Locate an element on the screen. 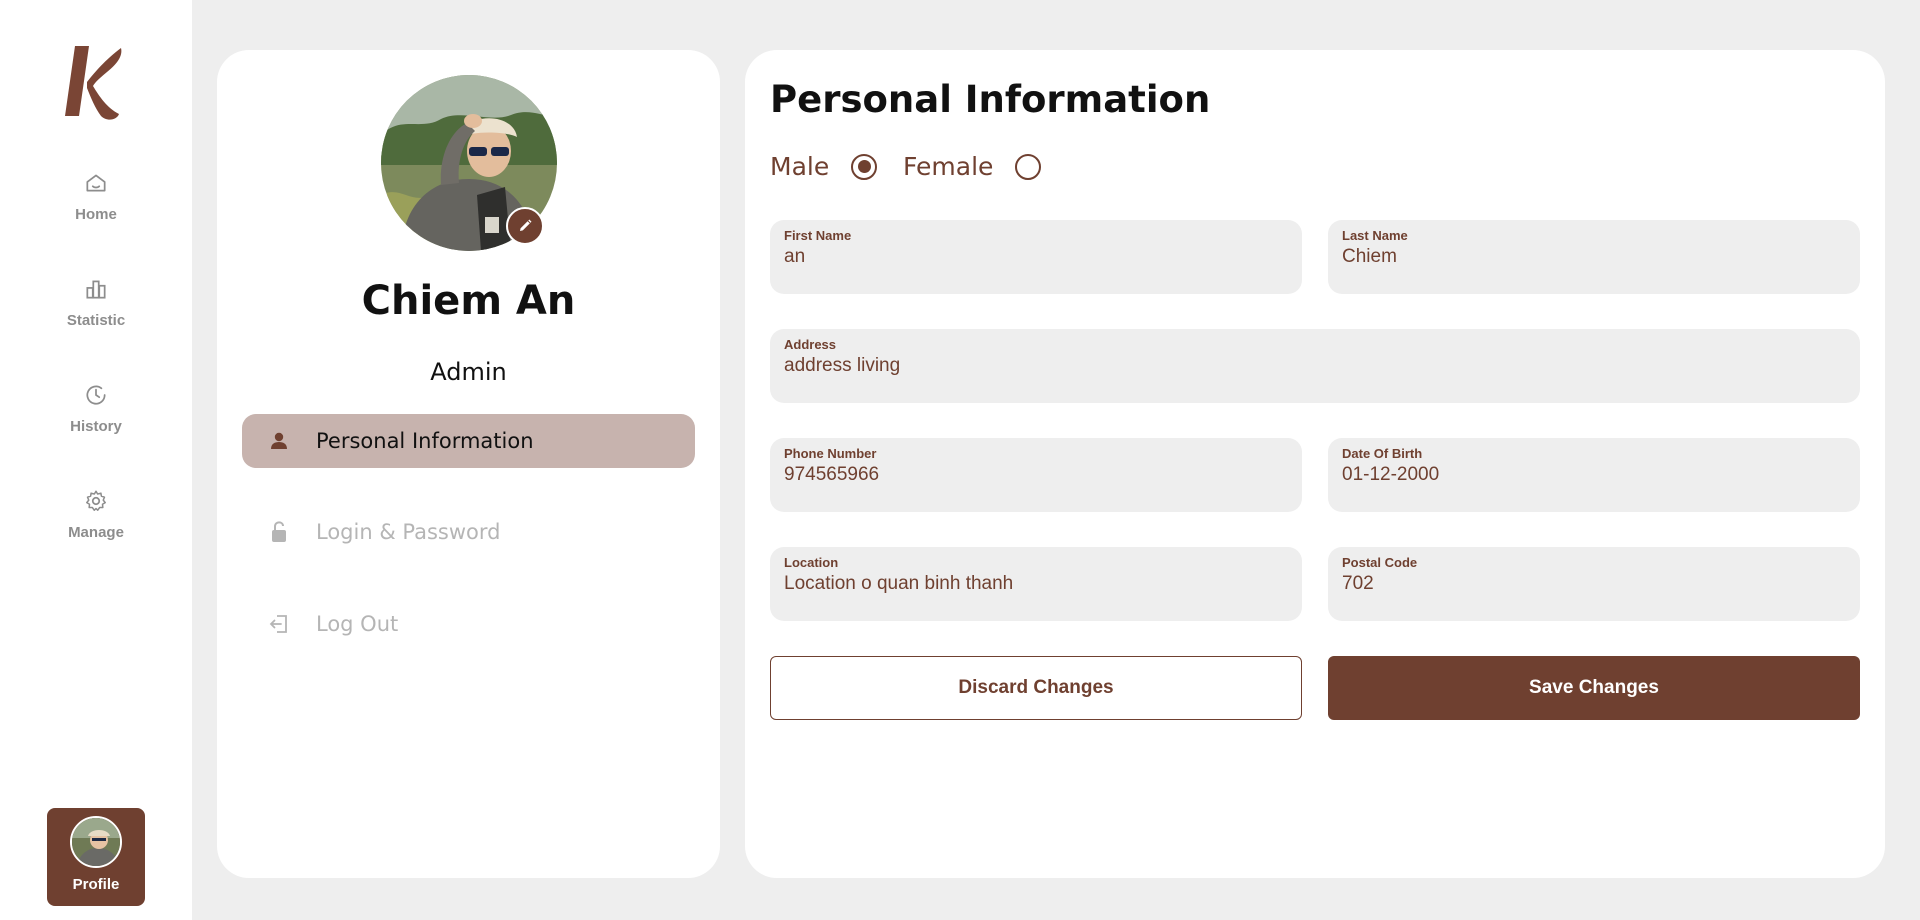 This screenshot has height=920, width=1920. gender-male-option: Male is located at coordinates (824, 166).